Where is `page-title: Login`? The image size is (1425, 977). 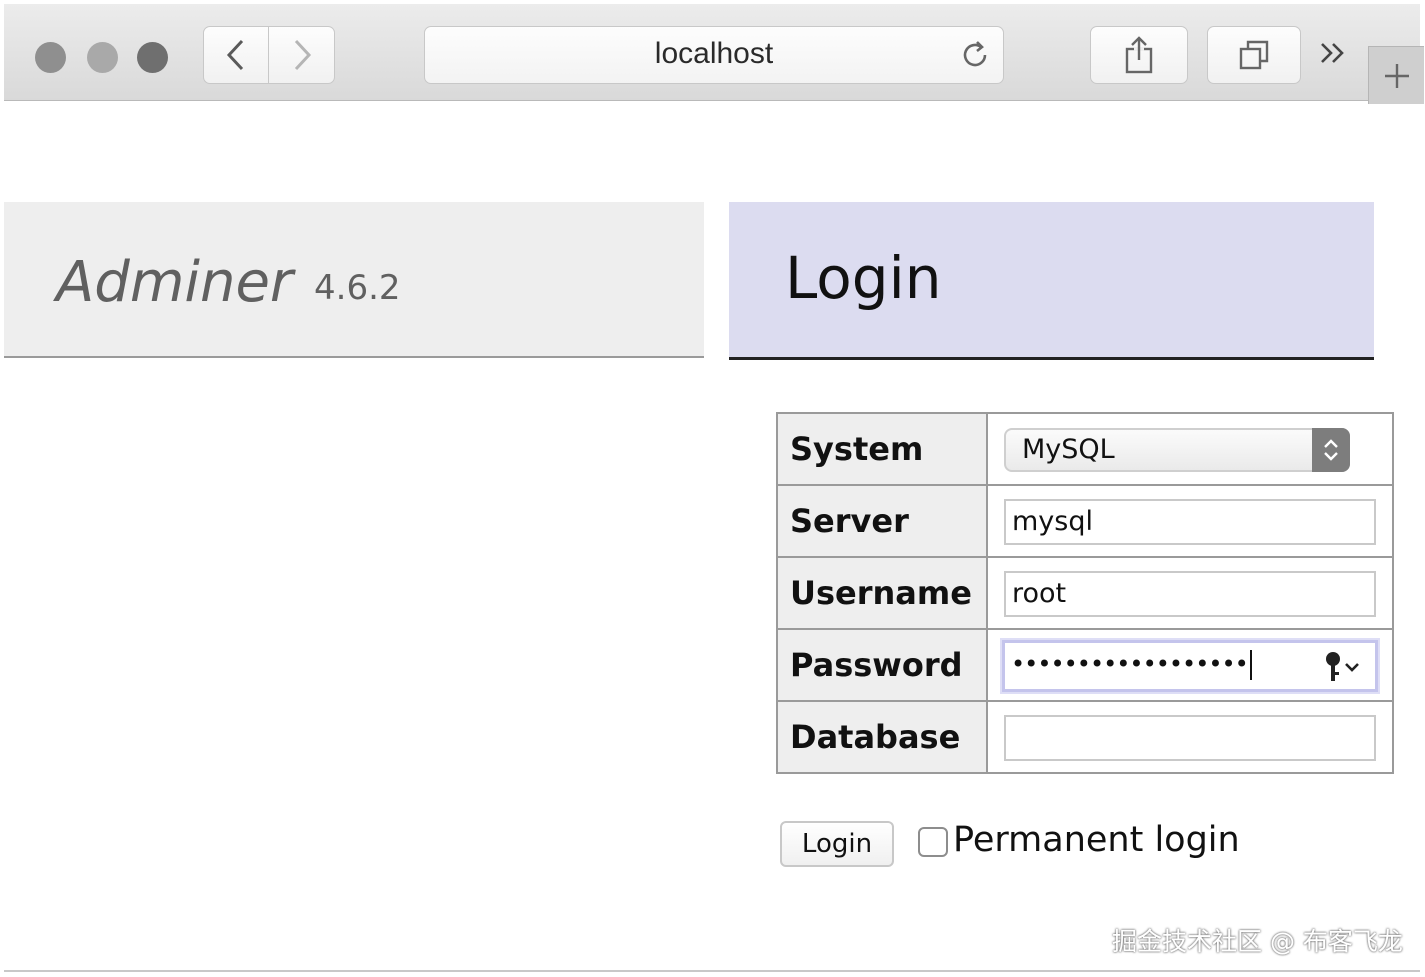 page-title: Login is located at coordinates (863, 278).